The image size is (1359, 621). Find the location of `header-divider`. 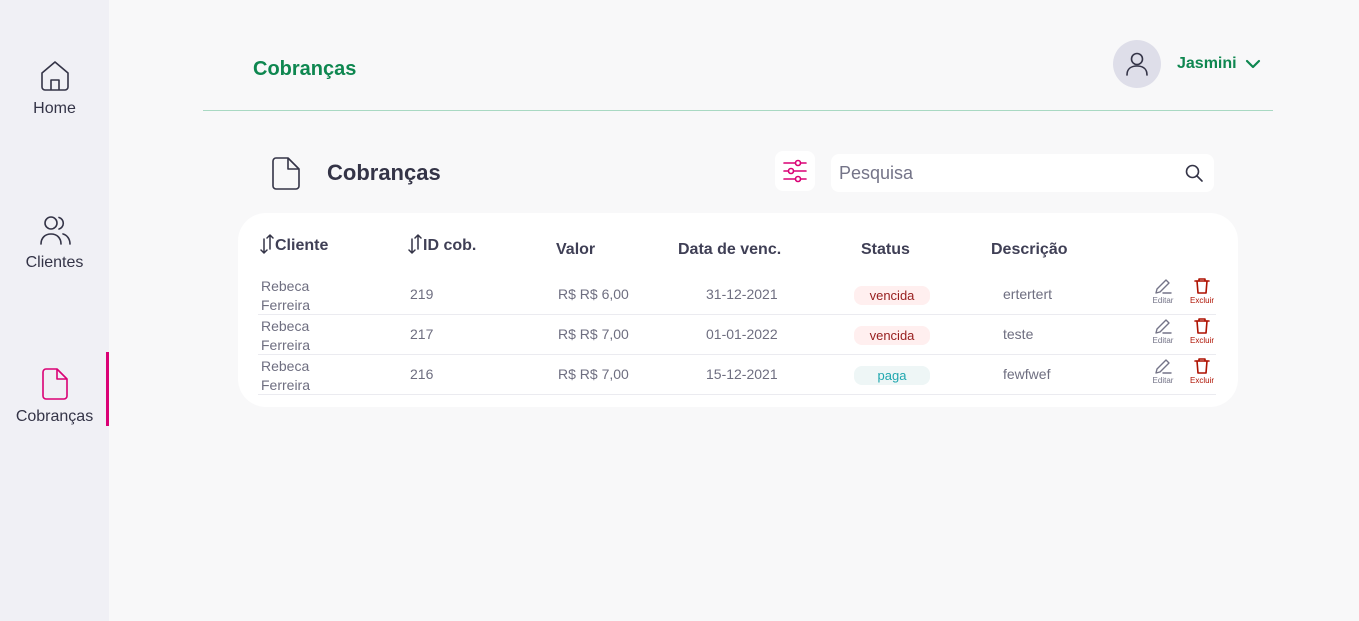

header-divider is located at coordinates (738, 110).